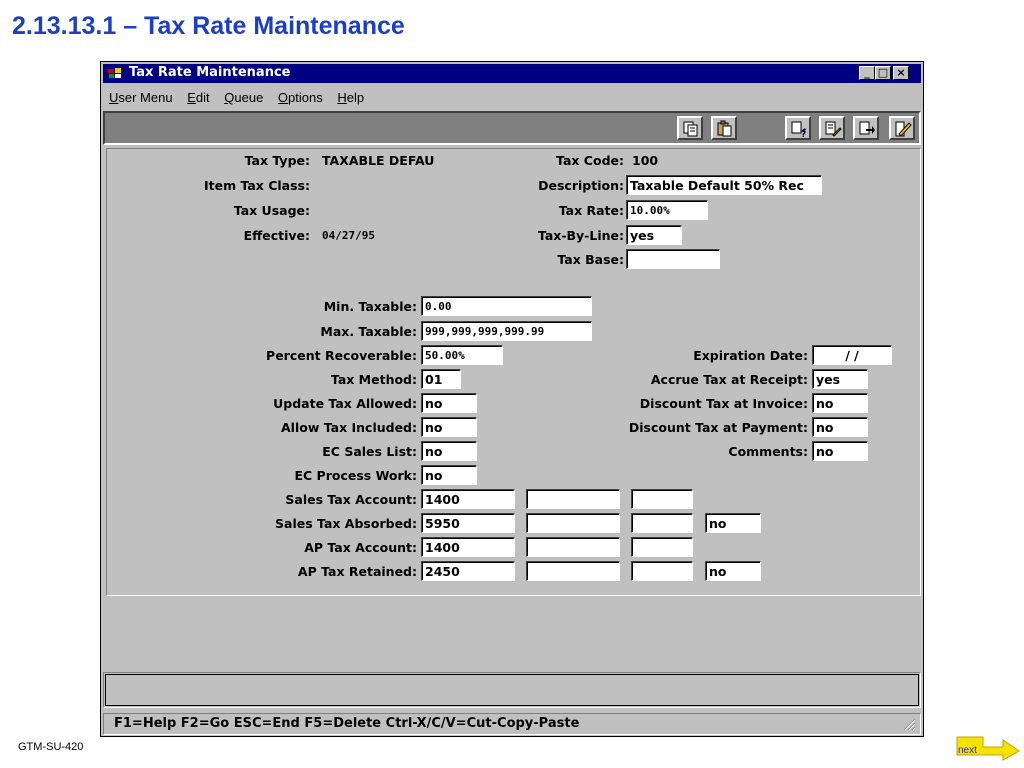  Describe the element at coordinates (357, 571) in the screenshot. I see `ap-tax-retained-label: AP Tax Retained:` at that location.